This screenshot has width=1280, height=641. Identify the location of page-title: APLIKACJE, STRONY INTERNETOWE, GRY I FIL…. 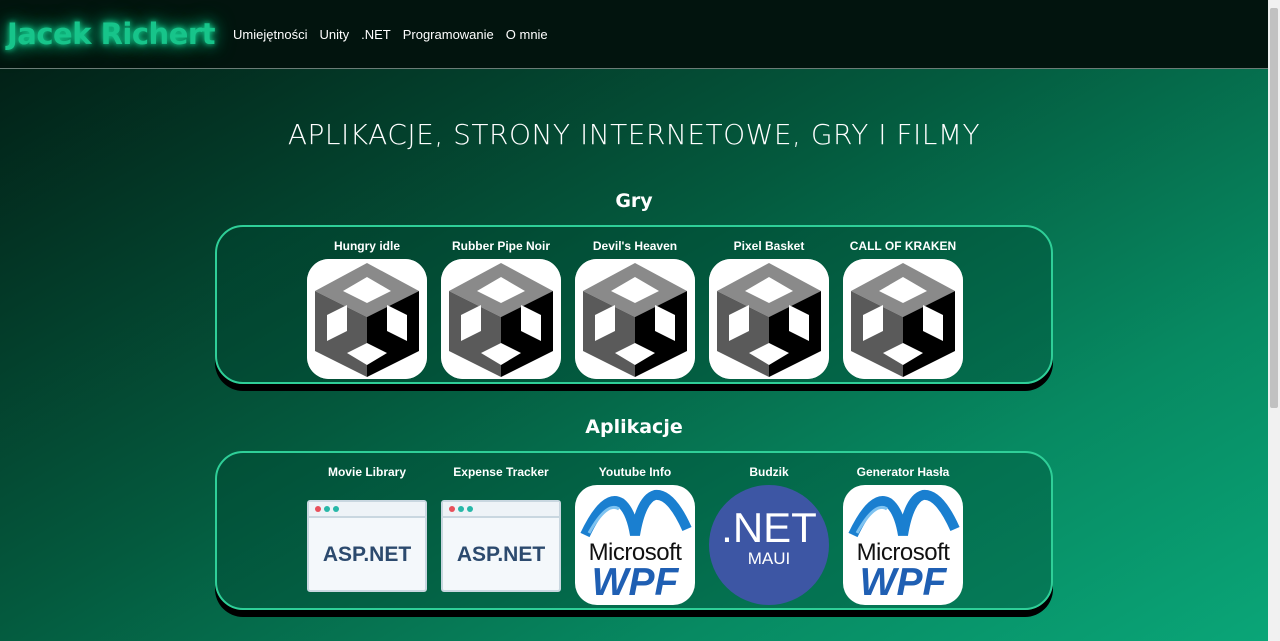
(634, 134).